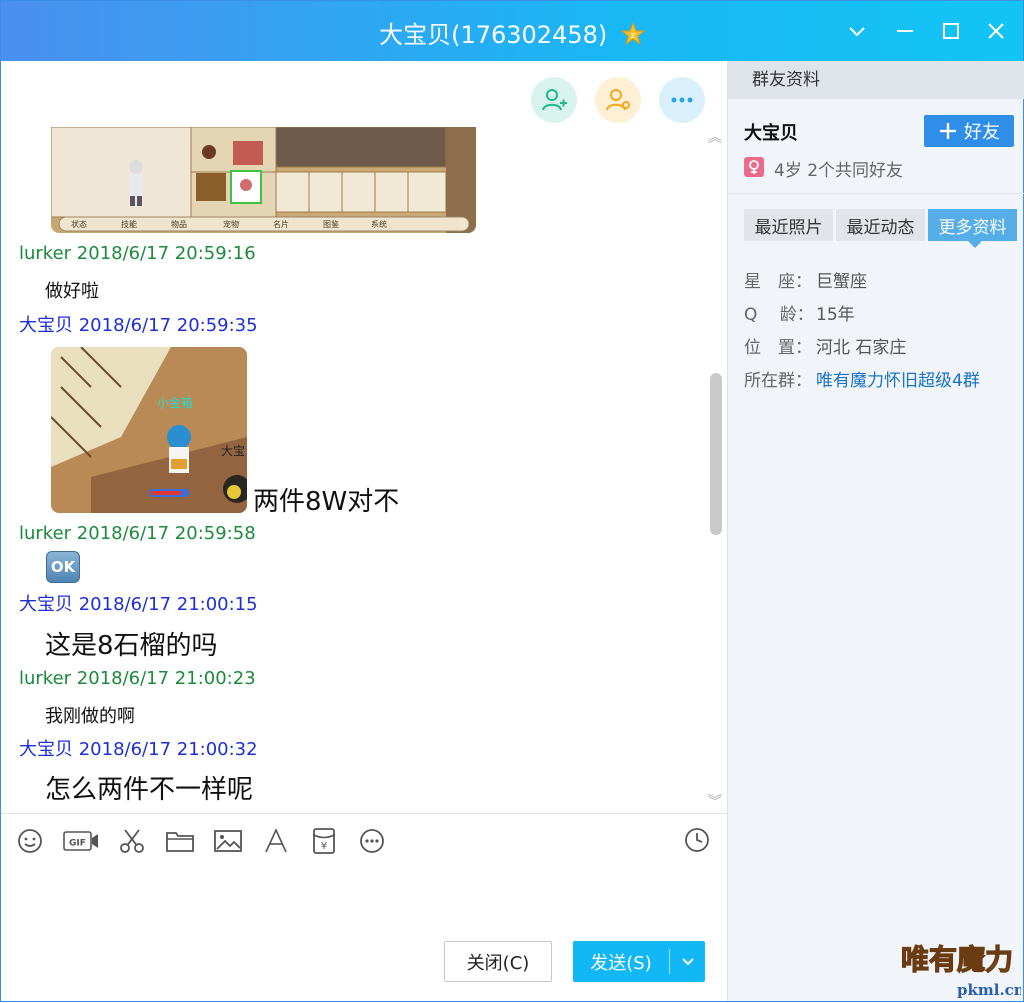 The height and width of the screenshot is (1003, 1024). I want to click on send-button: 发送(S), so click(639, 961).